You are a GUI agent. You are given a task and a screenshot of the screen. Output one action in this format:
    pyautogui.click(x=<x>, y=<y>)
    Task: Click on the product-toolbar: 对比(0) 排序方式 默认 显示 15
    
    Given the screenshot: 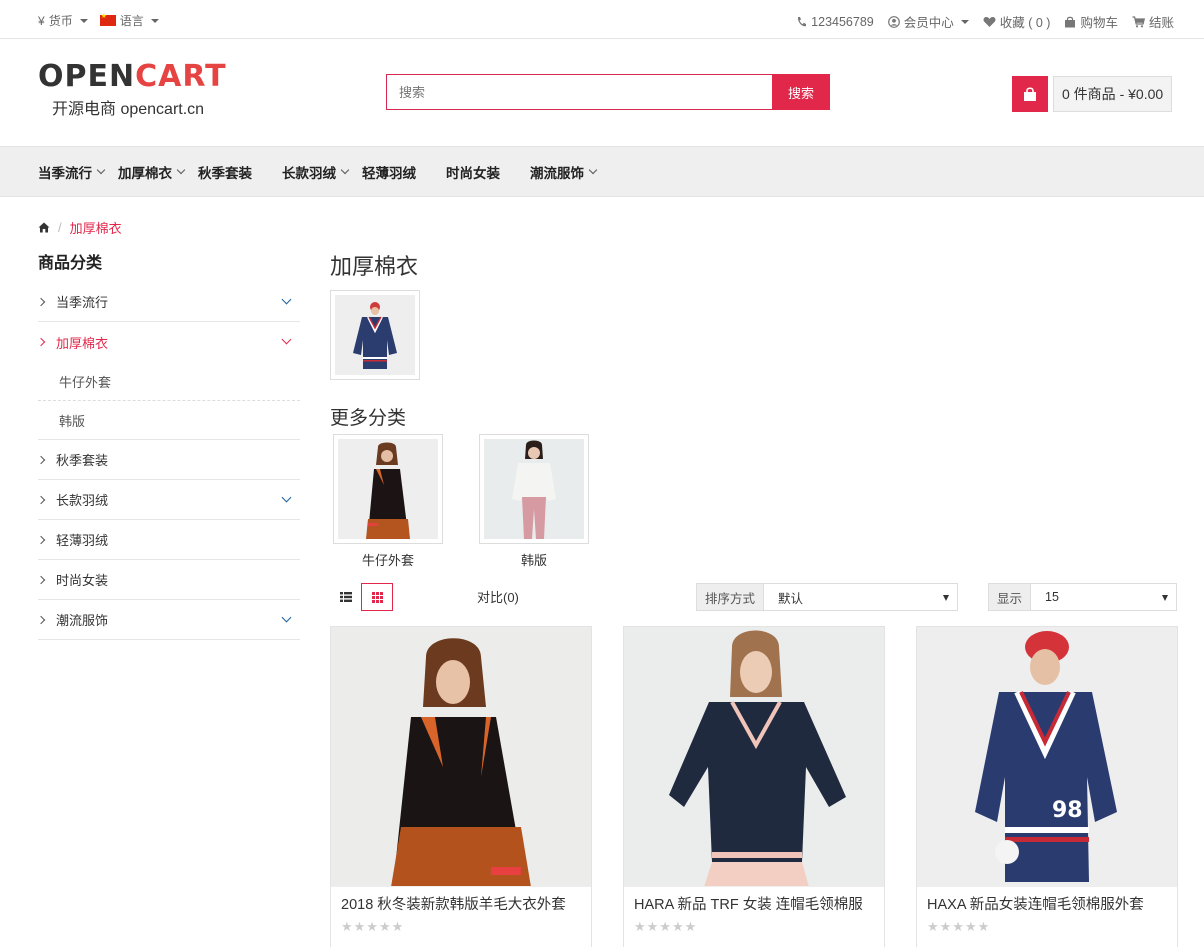 What is the action you would take?
    pyautogui.click(x=754, y=597)
    